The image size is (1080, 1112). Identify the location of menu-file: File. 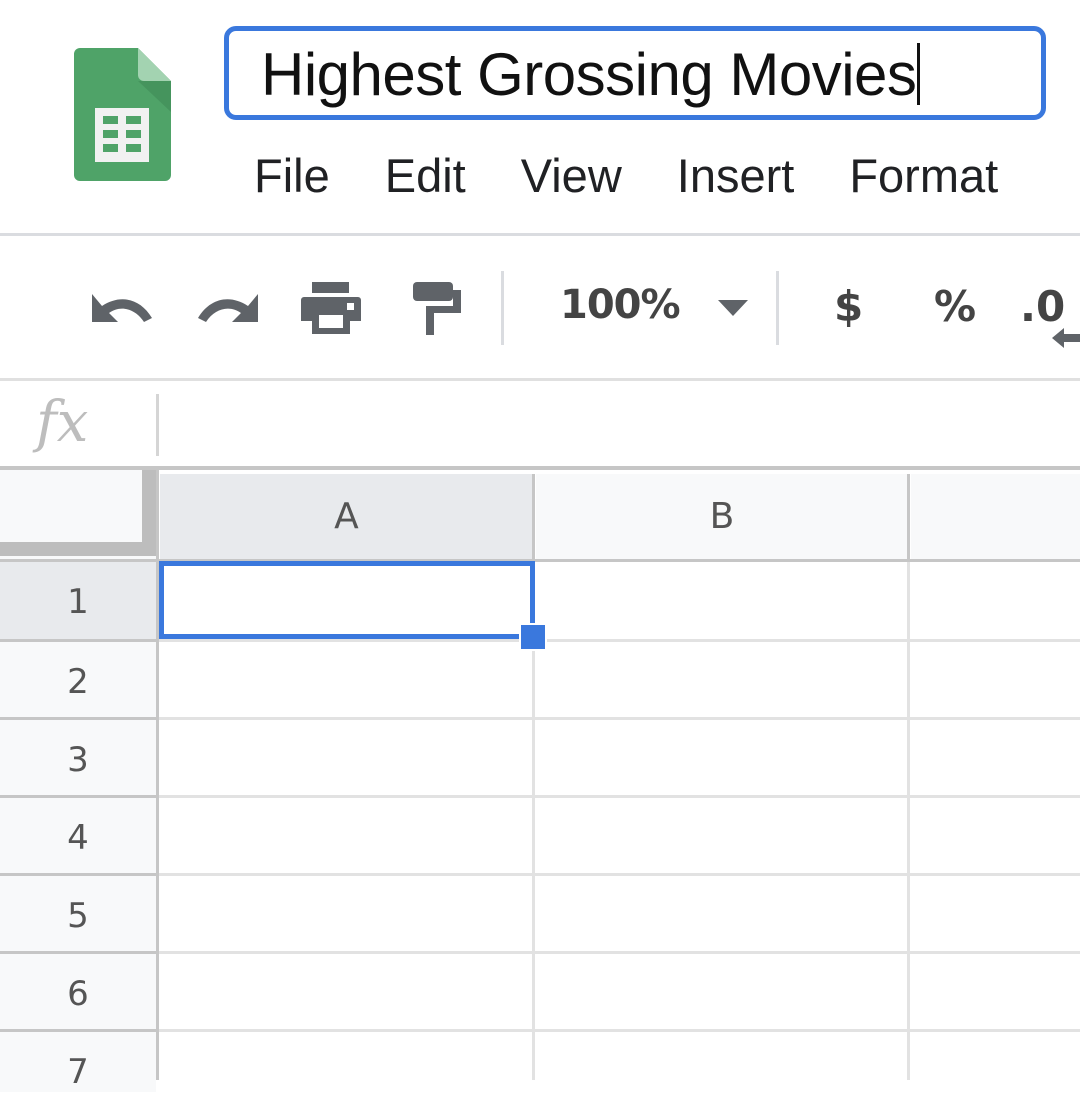
(292, 176).